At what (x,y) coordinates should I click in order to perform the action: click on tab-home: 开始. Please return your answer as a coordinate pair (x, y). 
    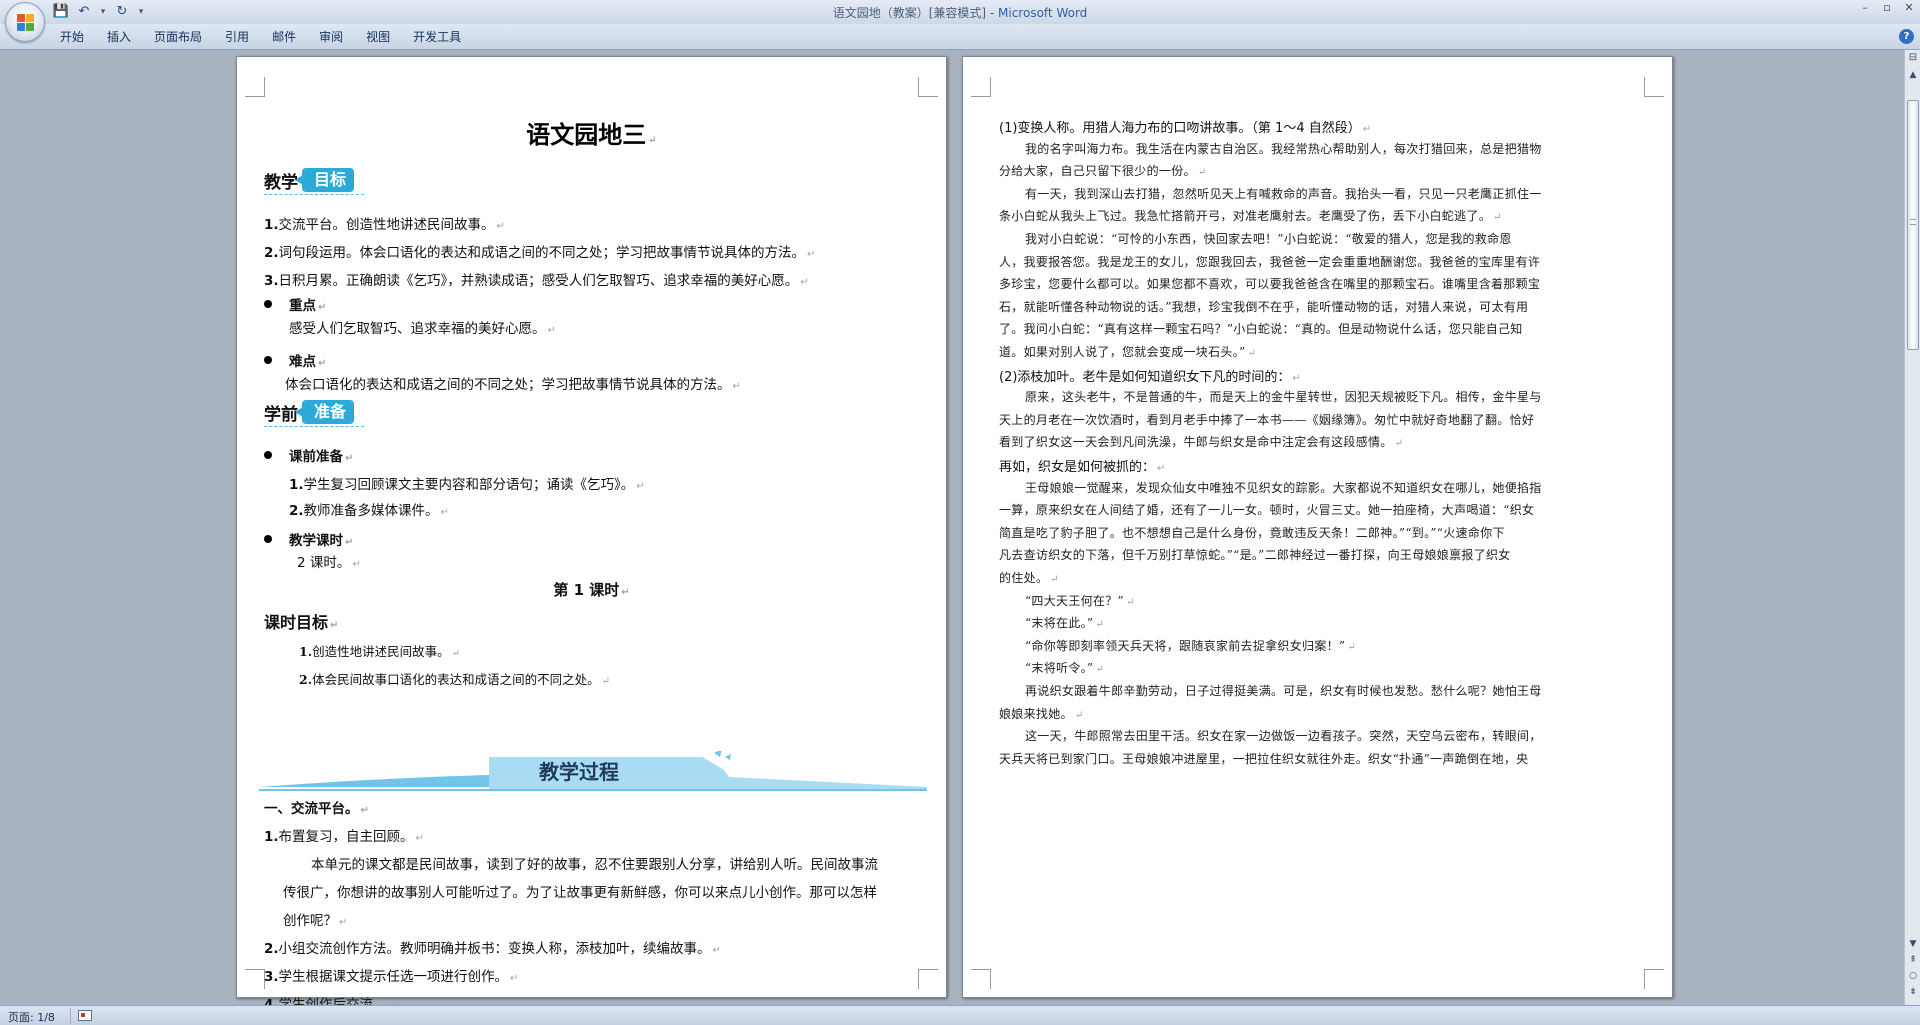
    Looking at the image, I should click on (73, 37).